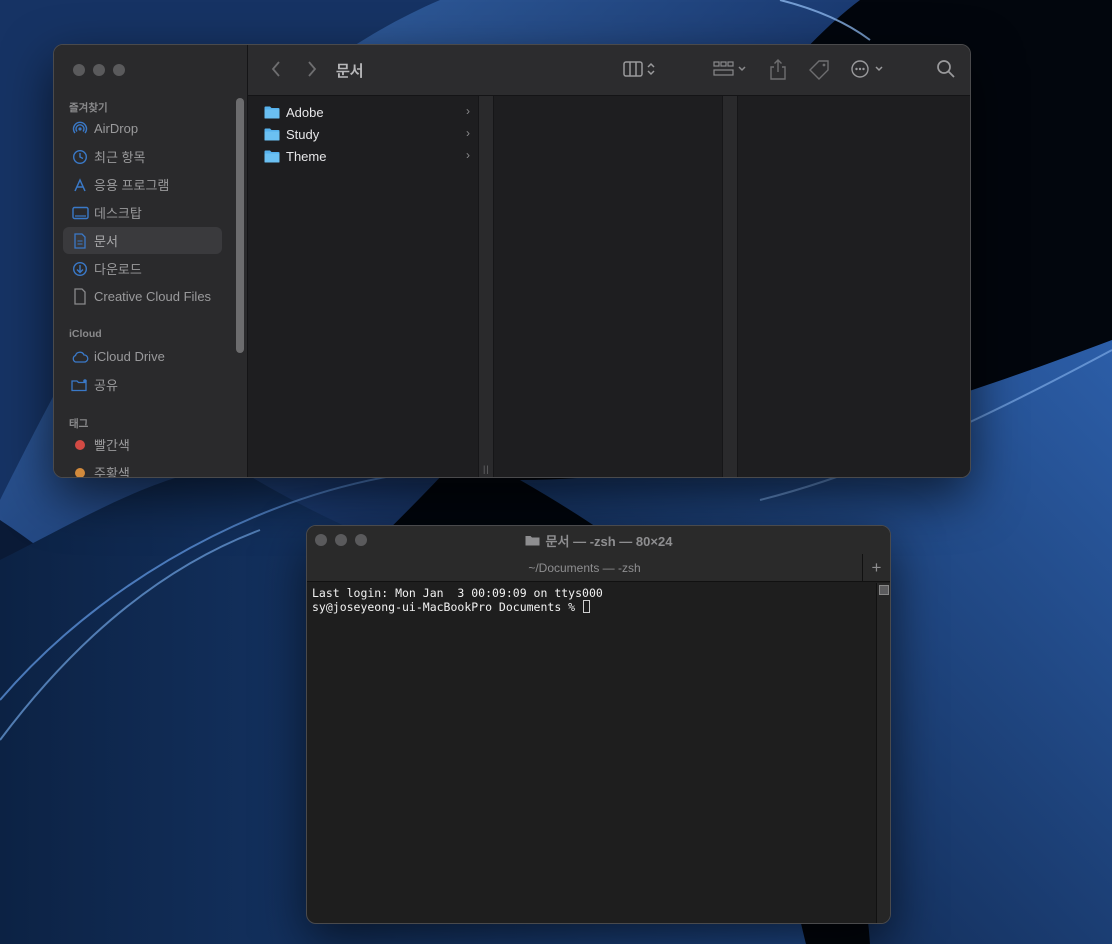 The height and width of the screenshot is (944, 1112). Describe the element at coordinates (641, 69) in the screenshot. I see `column-view-icon` at that location.